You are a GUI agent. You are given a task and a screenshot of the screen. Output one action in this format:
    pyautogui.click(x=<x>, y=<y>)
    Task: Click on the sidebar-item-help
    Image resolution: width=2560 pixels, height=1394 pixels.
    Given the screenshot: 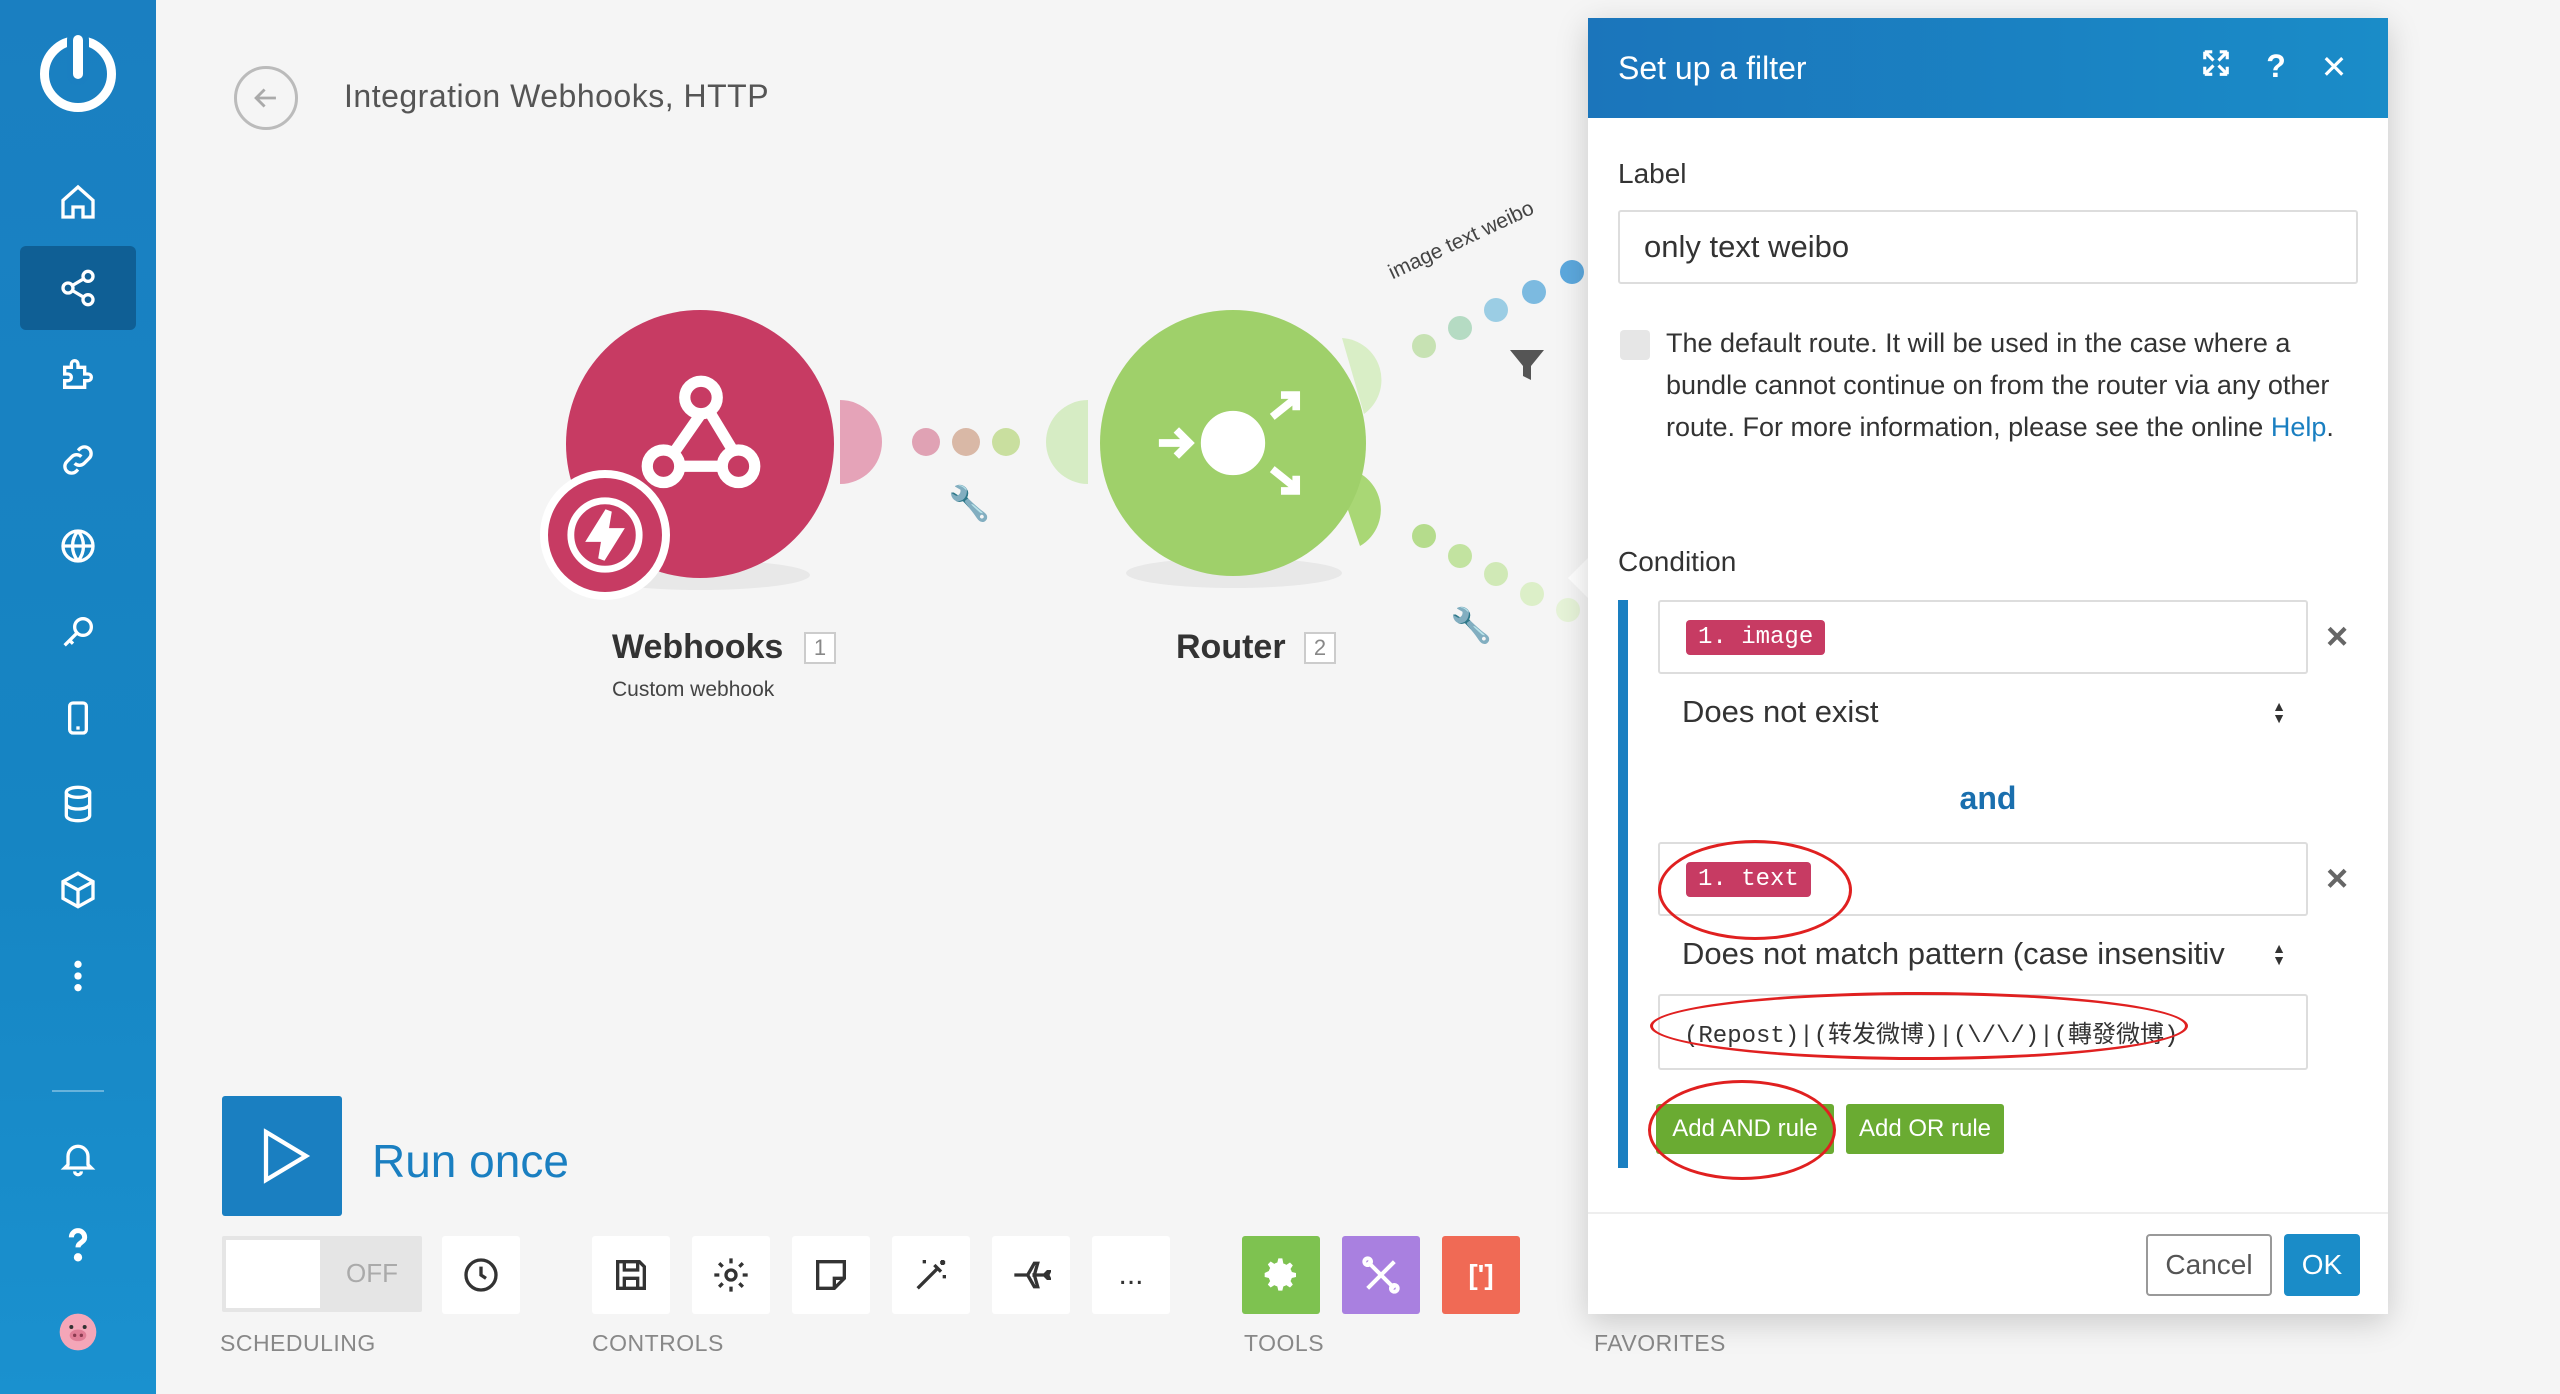 What is the action you would take?
    pyautogui.click(x=78, y=1244)
    